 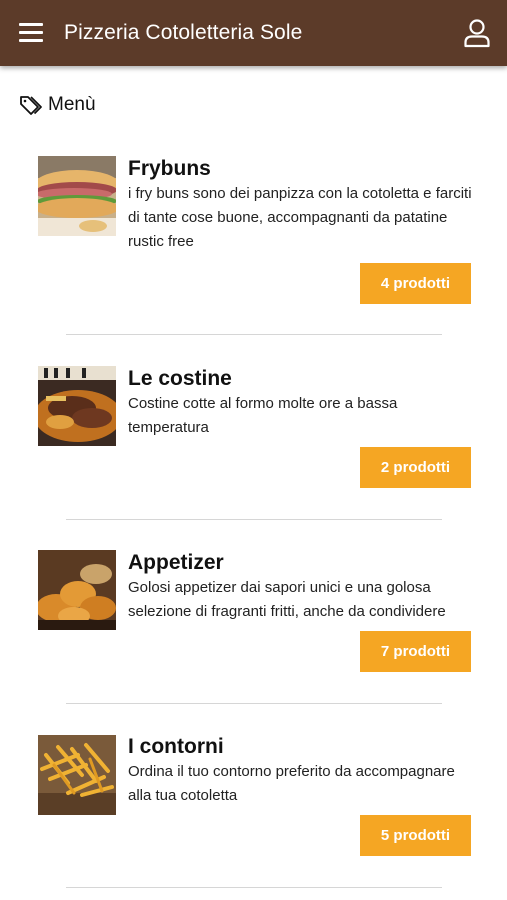 I want to click on category-image-frybuns, so click(x=77, y=196).